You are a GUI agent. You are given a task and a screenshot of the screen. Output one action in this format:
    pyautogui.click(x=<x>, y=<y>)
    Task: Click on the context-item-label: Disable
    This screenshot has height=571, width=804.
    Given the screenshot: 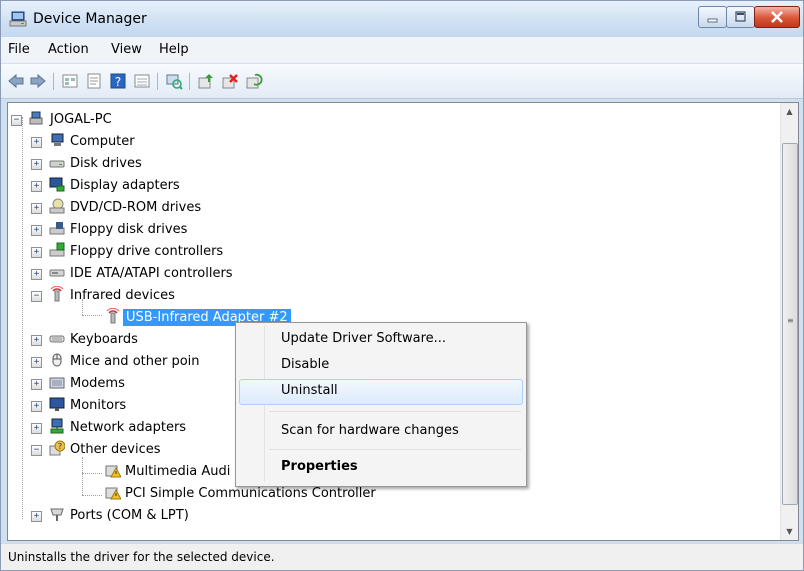 What is the action you would take?
    pyautogui.click(x=305, y=364)
    